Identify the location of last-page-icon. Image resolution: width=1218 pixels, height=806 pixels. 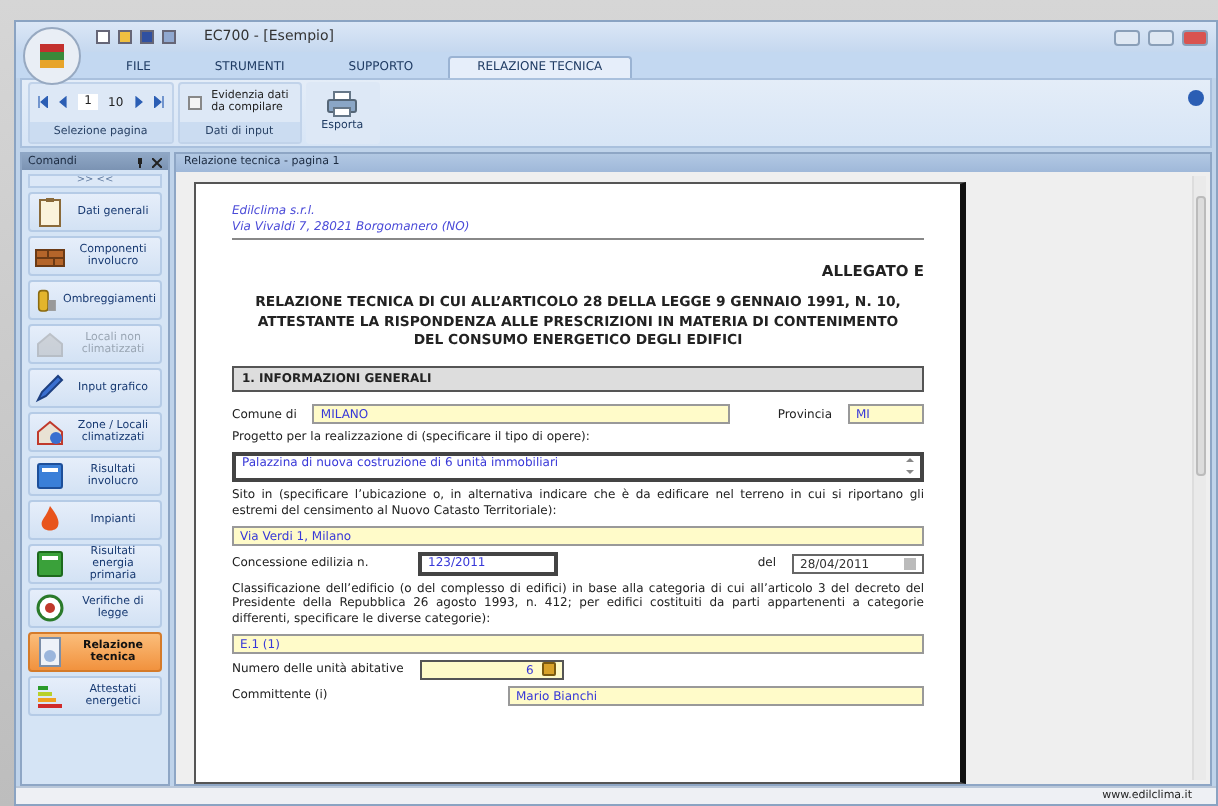
(158, 102).